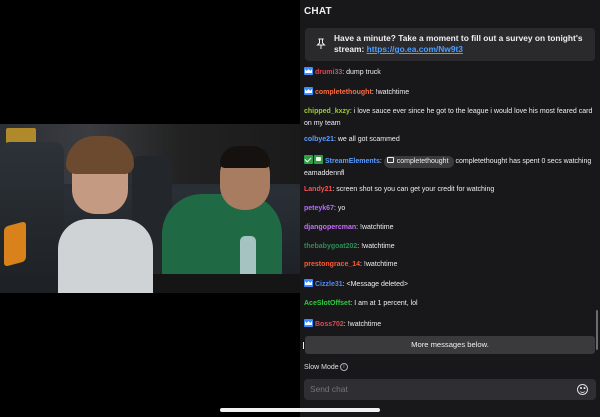 The height and width of the screenshot is (417, 600). What do you see at coordinates (32, 217) in the screenshot?
I see `gaming-chair-left` at bounding box center [32, 217].